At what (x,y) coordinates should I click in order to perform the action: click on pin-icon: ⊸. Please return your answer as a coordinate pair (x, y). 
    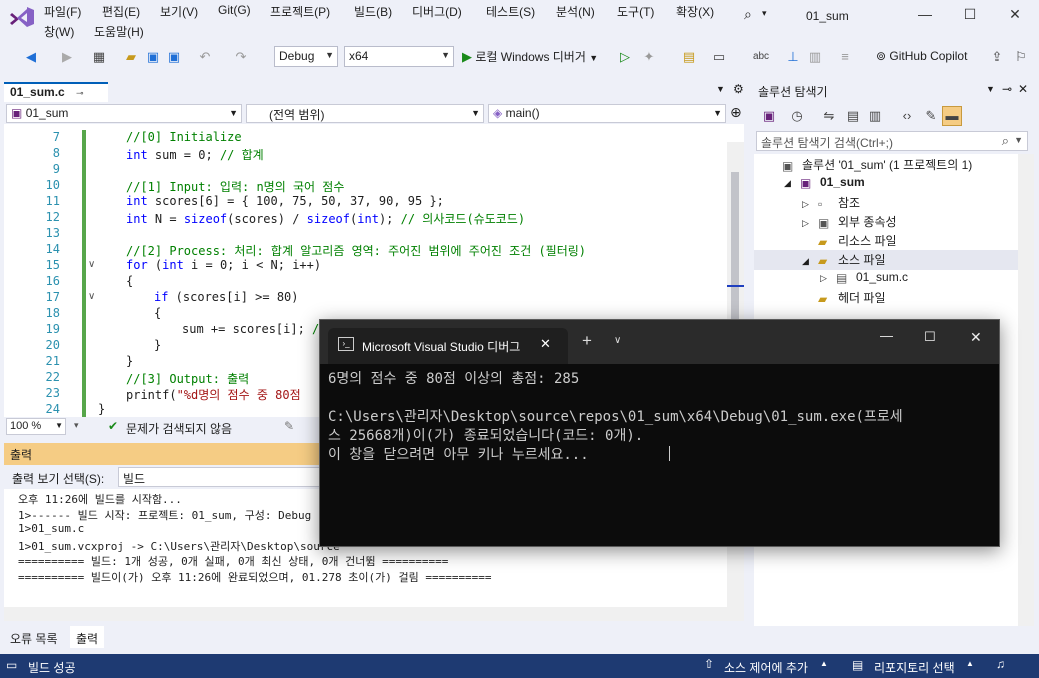
    Looking at the image, I should click on (80, 93).